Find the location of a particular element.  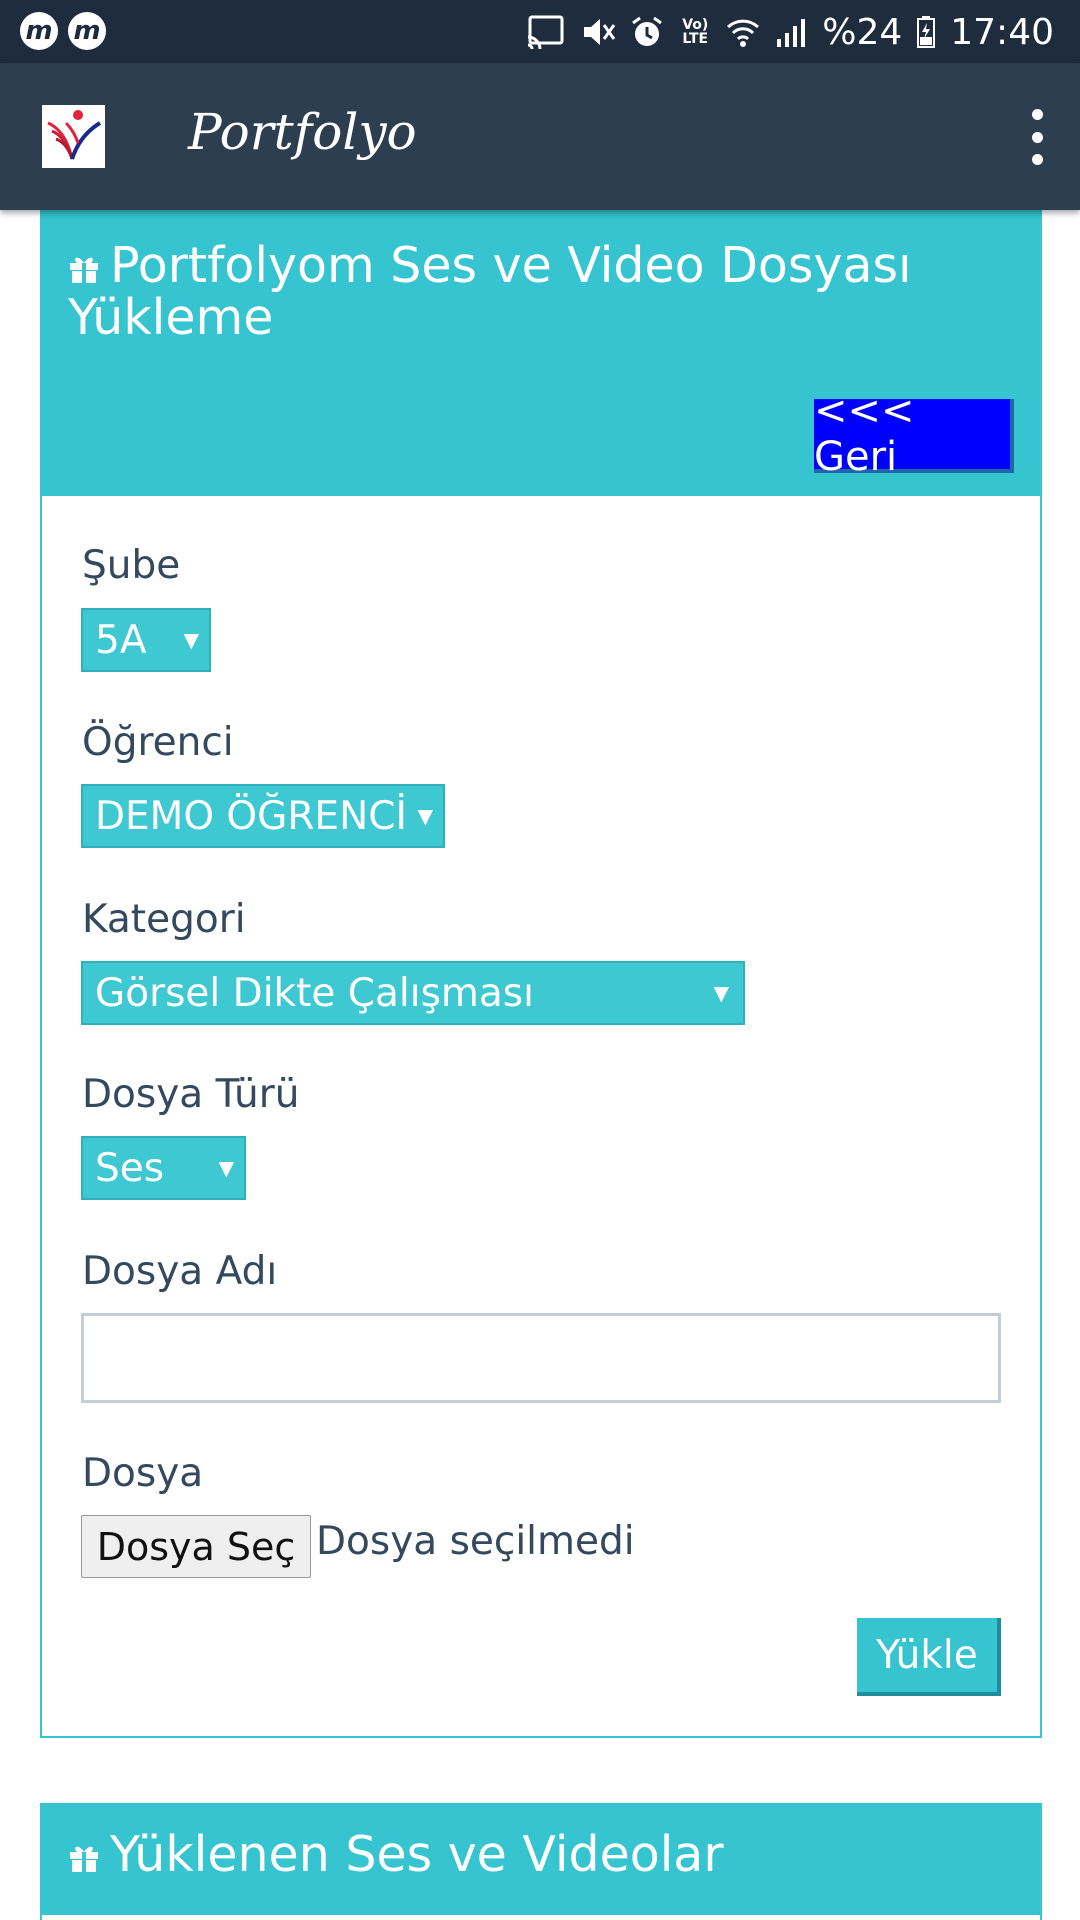

signal-icon is located at coordinates (791, 33).